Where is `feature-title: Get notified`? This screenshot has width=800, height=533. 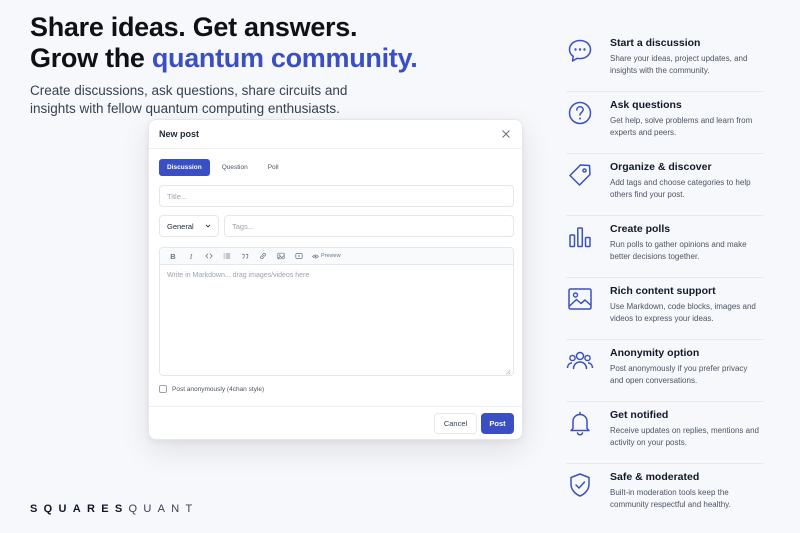
feature-title: Get notified is located at coordinates (639, 415).